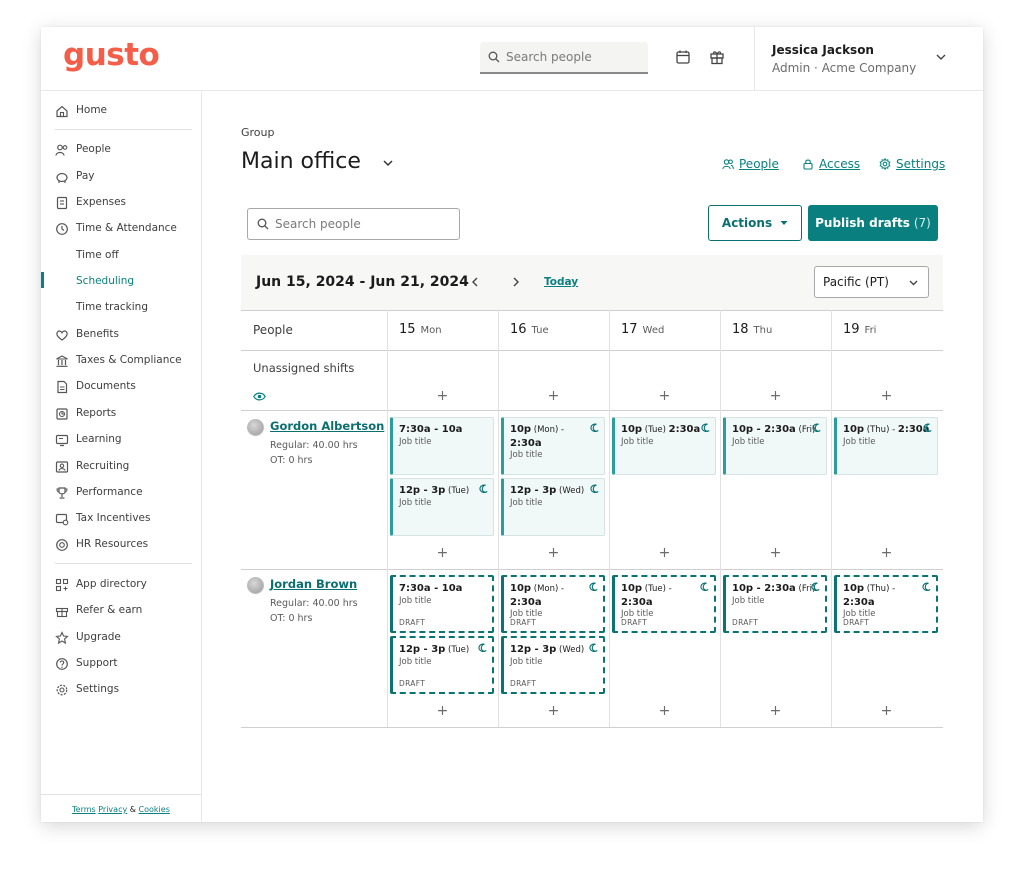  What do you see at coordinates (121, 467) in the screenshot?
I see `sidebar-item-recruiting: Recruiting` at bounding box center [121, 467].